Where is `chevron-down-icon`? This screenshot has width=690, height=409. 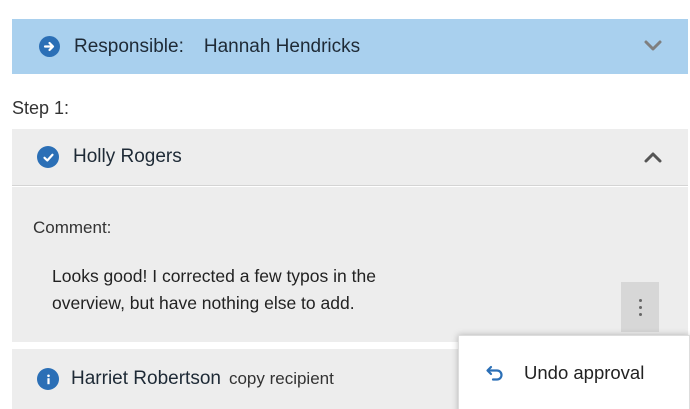
chevron-down-icon is located at coordinates (653, 46).